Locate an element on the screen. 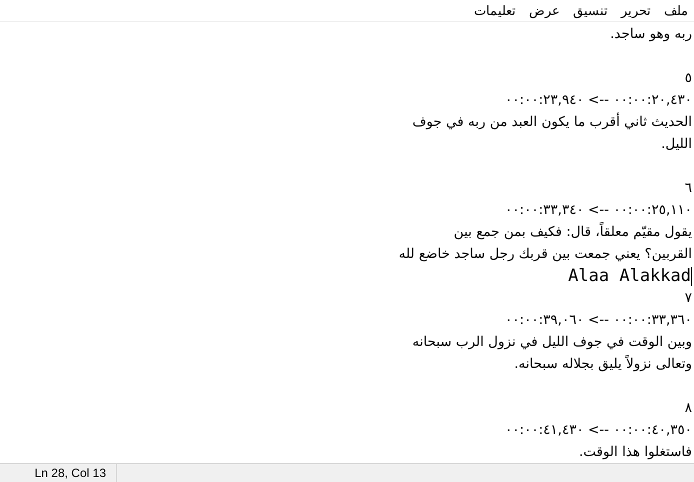  text-line: Alaa Alakkad is located at coordinates (629, 276).